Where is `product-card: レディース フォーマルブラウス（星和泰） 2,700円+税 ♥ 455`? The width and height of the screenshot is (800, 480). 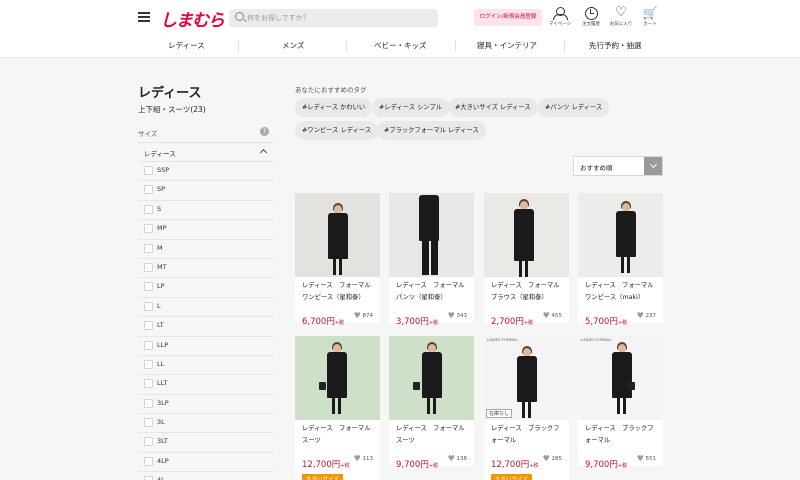 product-card: レディース フォーマルブラウス（星和泰） 2,700円+税 ♥ 455 is located at coordinates (526, 260).